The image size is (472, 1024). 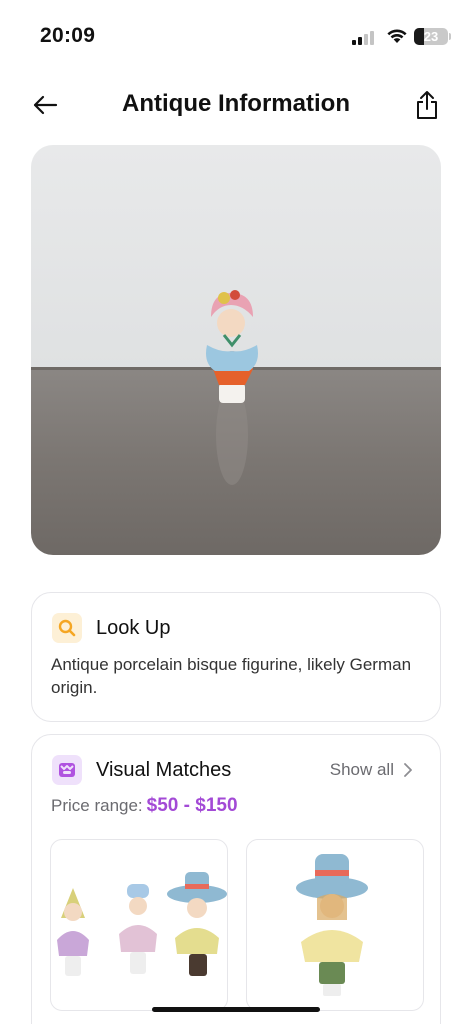 What do you see at coordinates (133, 628) in the screenshot?
I see `lookup-title: Look Up` at bounding box center [133, 628].